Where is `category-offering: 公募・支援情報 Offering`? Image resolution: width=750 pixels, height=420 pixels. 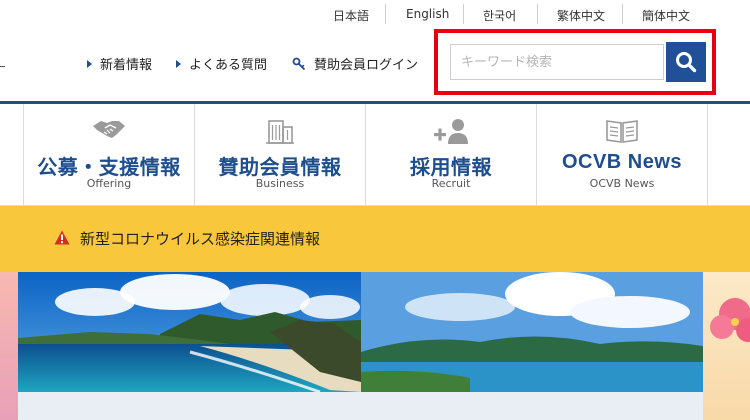 category-offering: 公募・支援情報 Offering is located at coordinates (109, 154).